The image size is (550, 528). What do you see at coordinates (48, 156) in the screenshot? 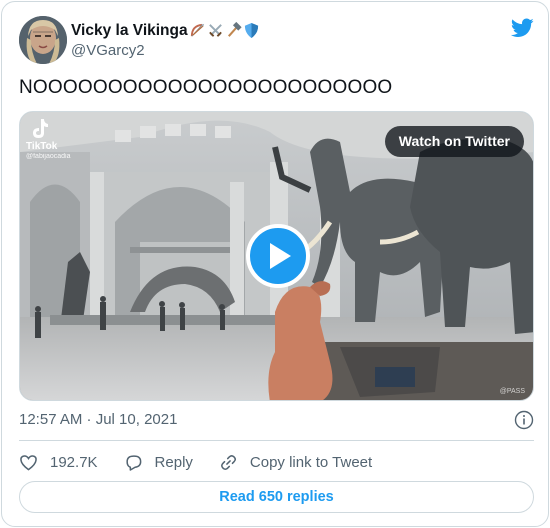
I see `tiktok-user: @fabijaocadia` at bounding box center [48, 156].